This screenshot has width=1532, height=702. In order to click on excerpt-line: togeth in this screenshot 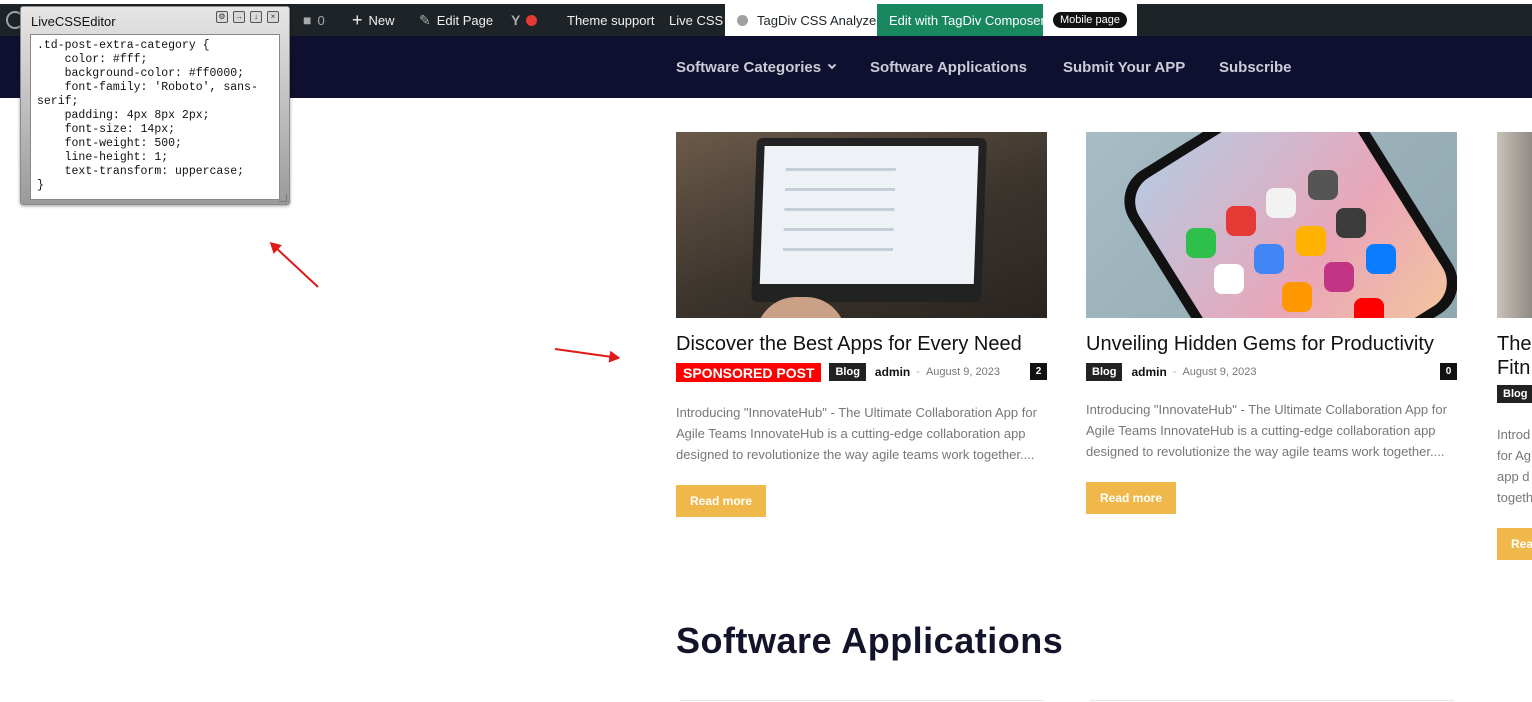, I will do `click(1514, 497)`.